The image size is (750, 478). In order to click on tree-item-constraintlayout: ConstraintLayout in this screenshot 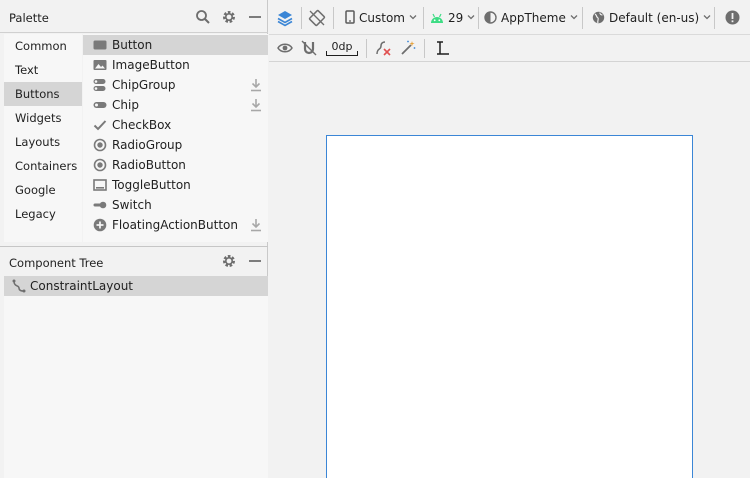, I will do `click(136, 286)`.